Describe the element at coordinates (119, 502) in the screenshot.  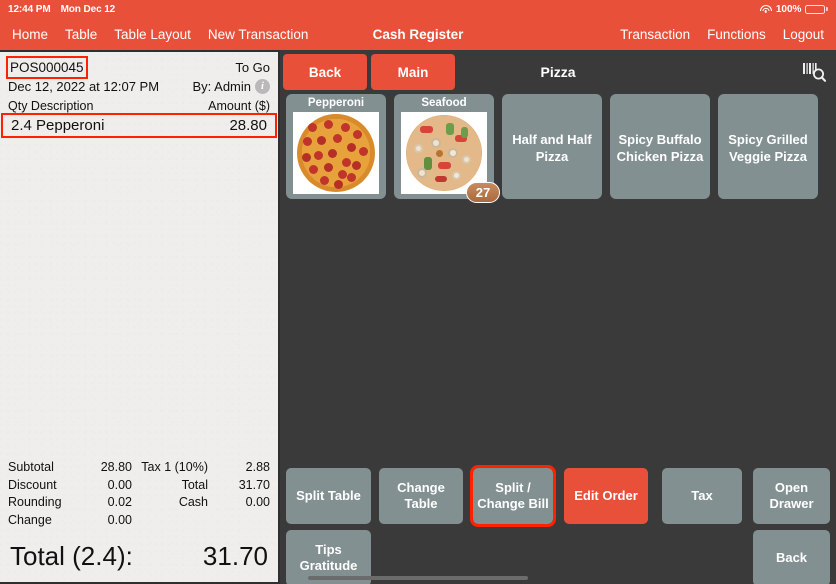
I see `rounding-value: 0.02` at that location.